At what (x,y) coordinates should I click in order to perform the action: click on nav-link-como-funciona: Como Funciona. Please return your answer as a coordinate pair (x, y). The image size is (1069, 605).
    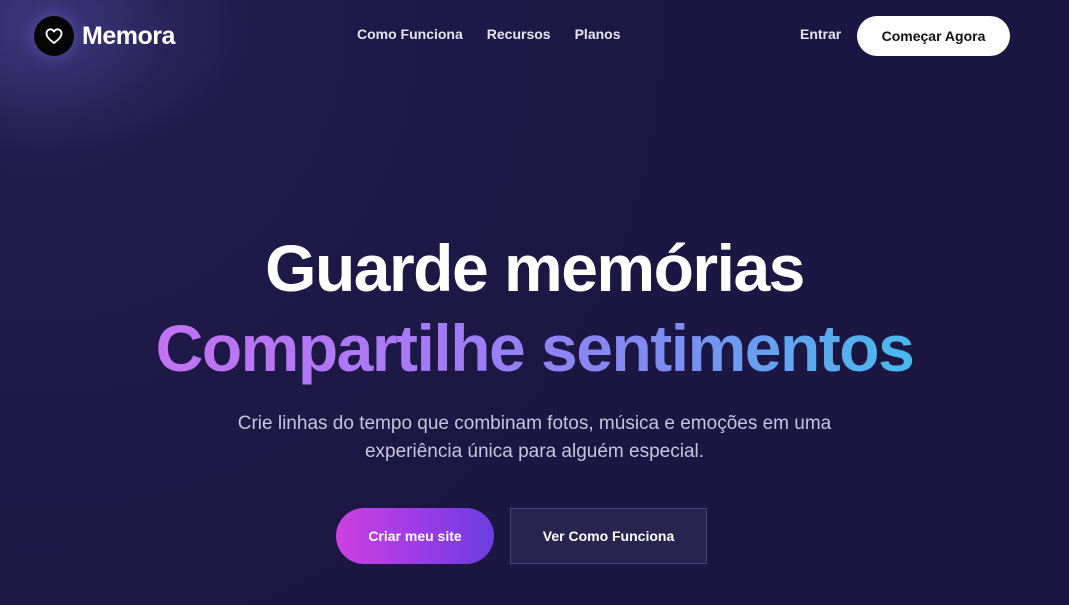
    Looking at the image, I should click on (410, 34).